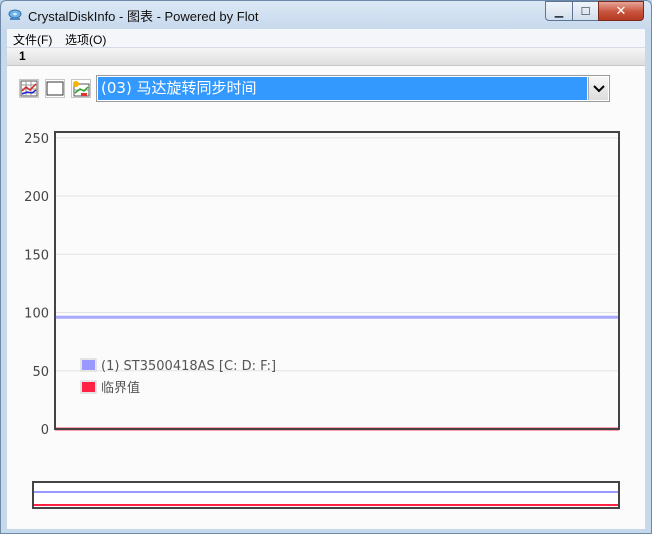 The width and height of the screenshot is (652, 534). I want to click on blank-frame-icon, so click(55, 88).